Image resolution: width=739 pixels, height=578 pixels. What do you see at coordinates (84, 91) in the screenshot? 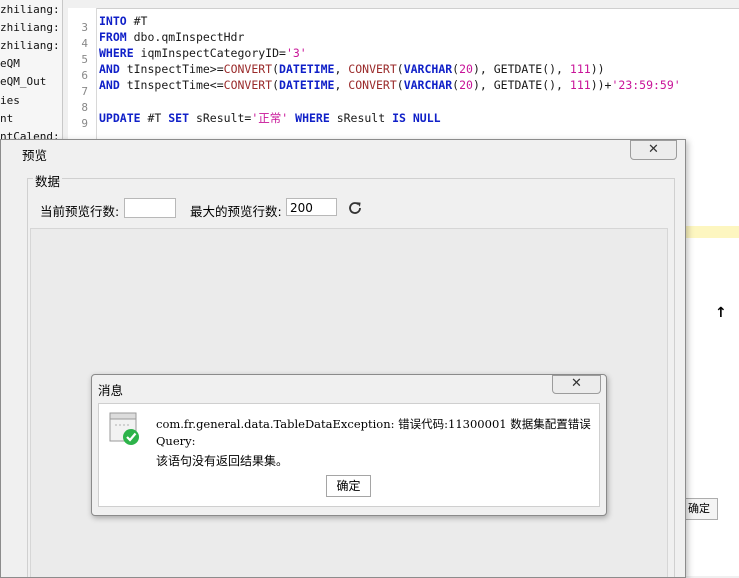
I see `line-number: 7` at bounding box center [84, 91].